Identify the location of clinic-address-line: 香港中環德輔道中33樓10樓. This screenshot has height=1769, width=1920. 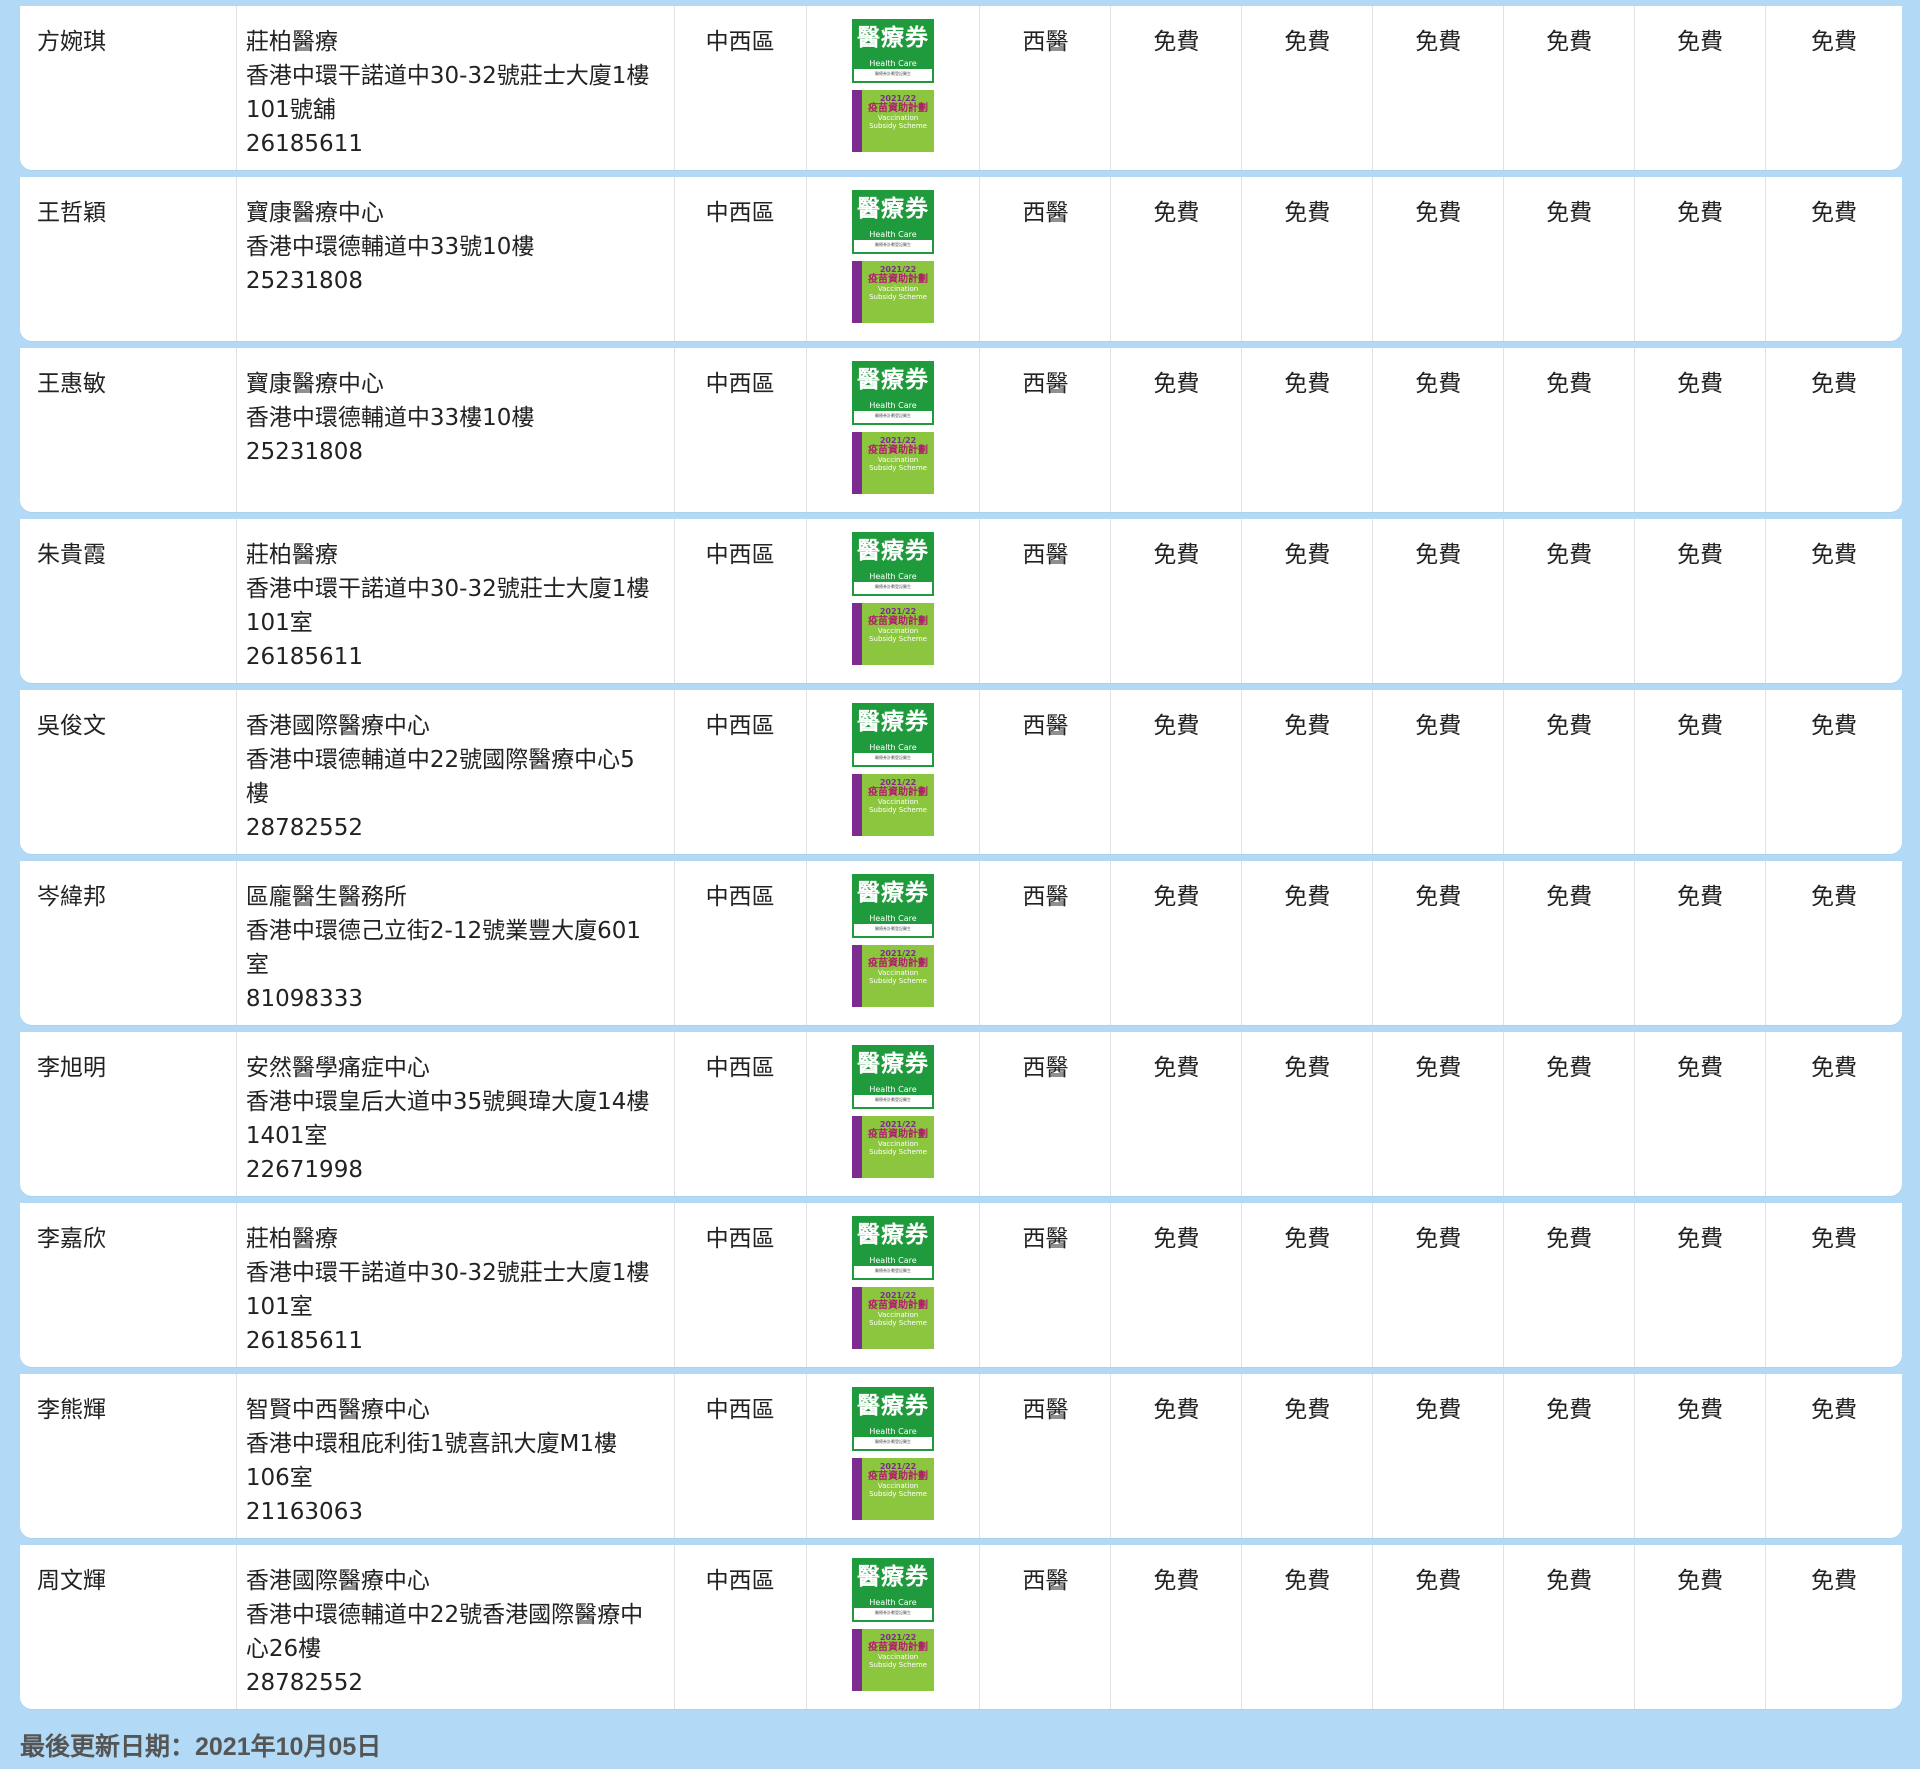
(390, 418).